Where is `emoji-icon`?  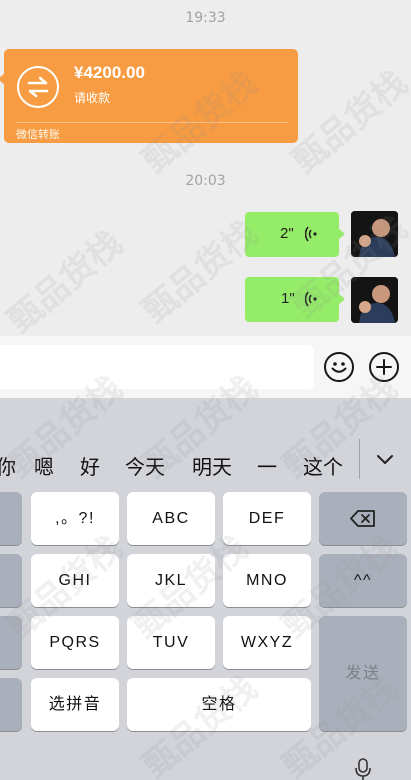 emoji-icon is located at coordinates (339, 367).